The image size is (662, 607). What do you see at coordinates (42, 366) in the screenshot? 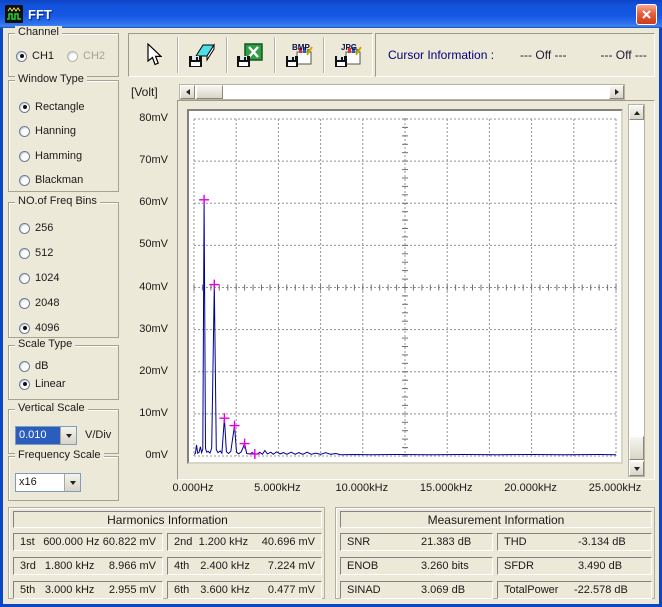
I see `radio-db-label: dB` at bounding box center [42, 366].